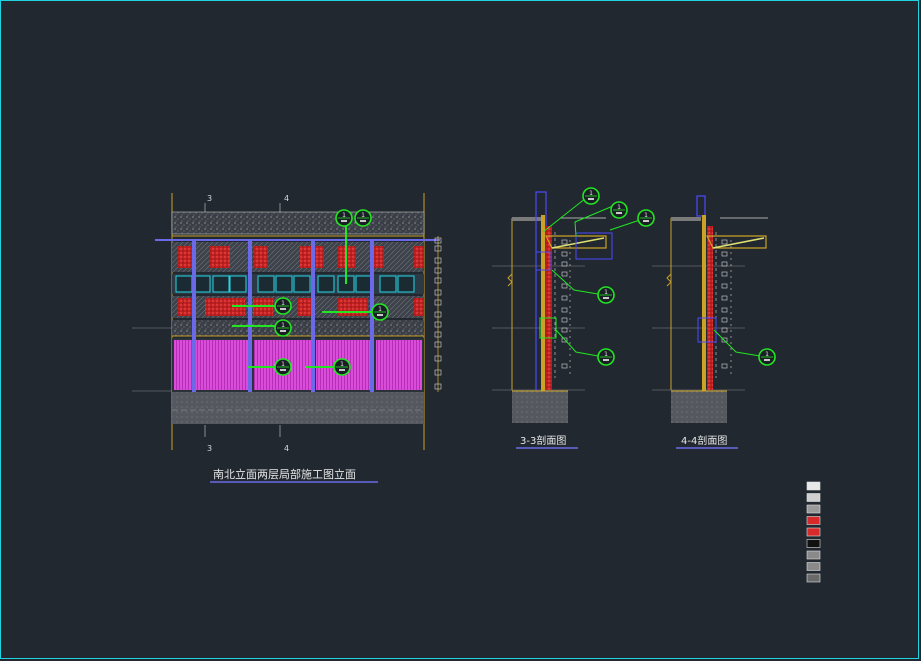 The image size is (921, 661). Describe the element at coordinates (724, 304) in the screenshot. I see `dimension-ticks` at that location.